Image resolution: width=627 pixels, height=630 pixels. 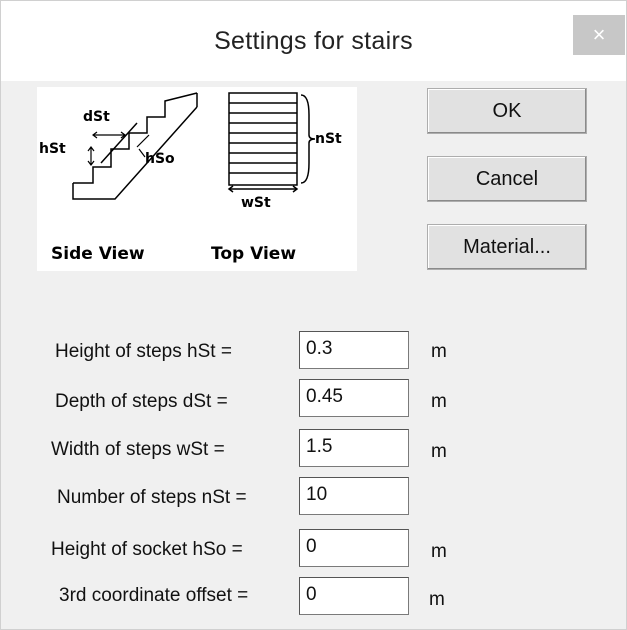 What do you see at coordinates (354, 398) in the screenshot?
I see `depth-of-steps-input: 0.45` at bounding box center [354, 398].